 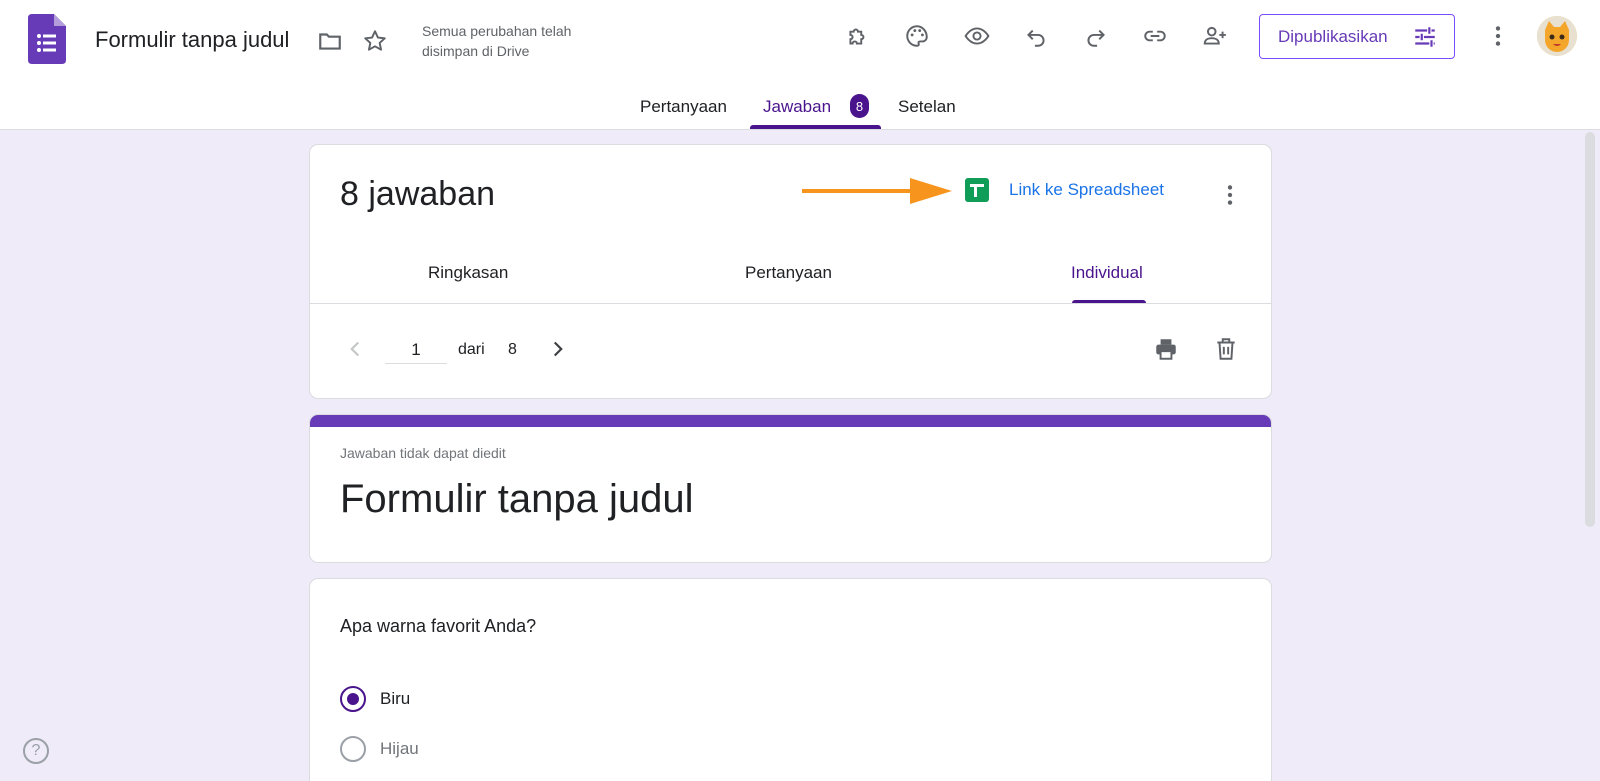 I want to click on option-hijau: Hijau, so click(x=379, y=749).